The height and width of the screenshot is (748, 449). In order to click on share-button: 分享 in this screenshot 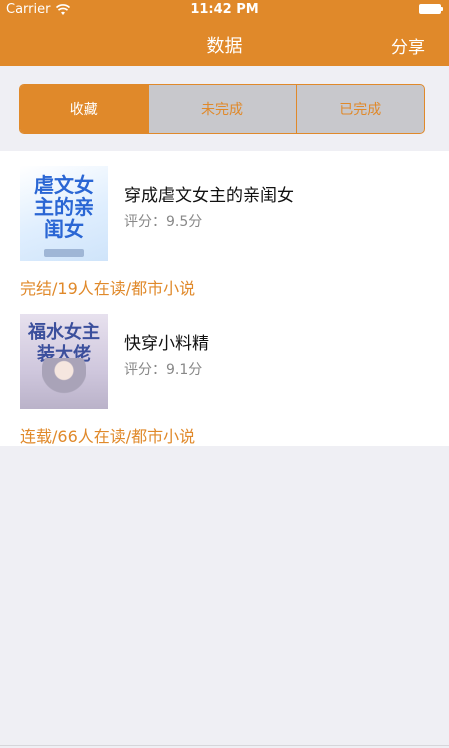, I will do `click(408, 45)`.